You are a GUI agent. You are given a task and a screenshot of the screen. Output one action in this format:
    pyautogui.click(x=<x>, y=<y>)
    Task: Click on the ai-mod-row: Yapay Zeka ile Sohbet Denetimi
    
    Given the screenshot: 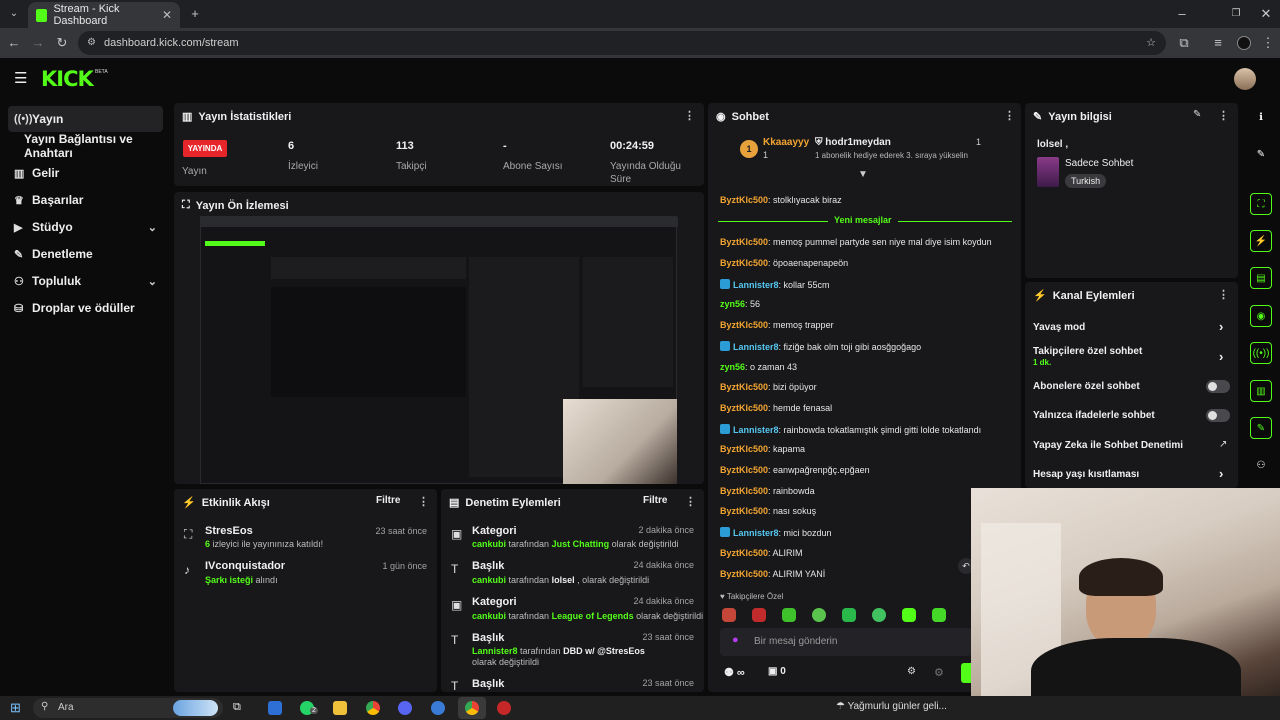 What is the action you would take?
    pyautogui.click(x=1108, y=445)
    